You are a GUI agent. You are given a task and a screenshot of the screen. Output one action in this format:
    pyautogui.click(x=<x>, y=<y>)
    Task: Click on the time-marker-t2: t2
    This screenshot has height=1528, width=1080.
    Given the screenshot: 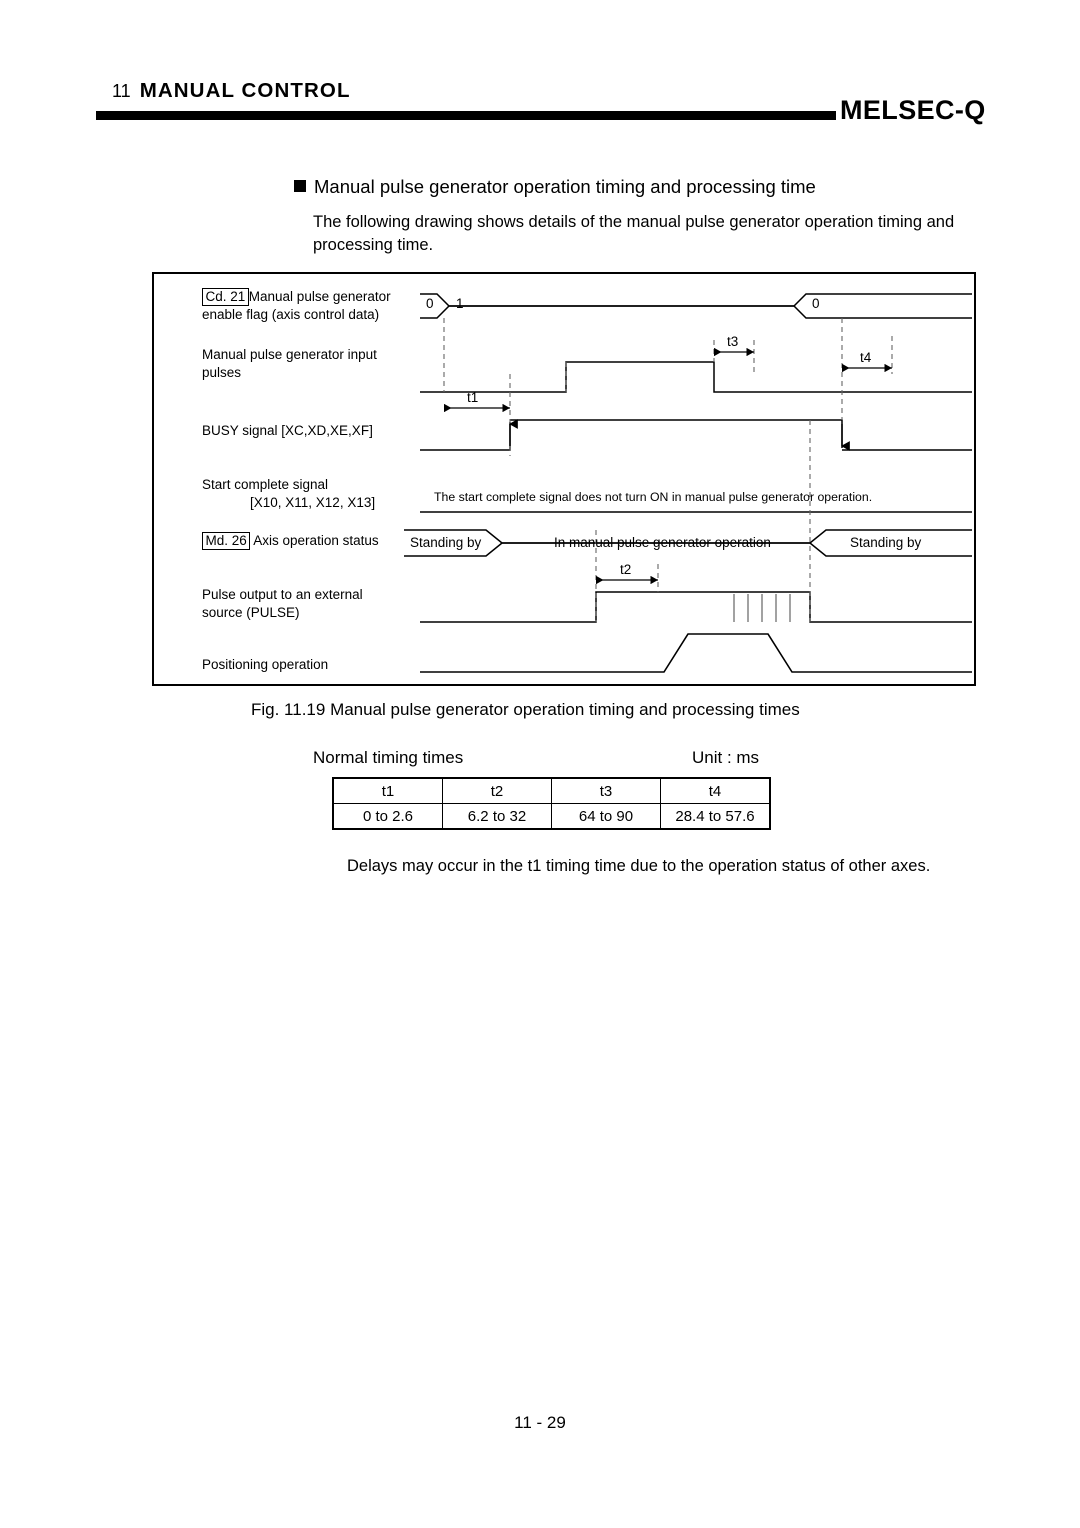 What is the action you would take?
    pyautogui.click(x=626, y=569)
    